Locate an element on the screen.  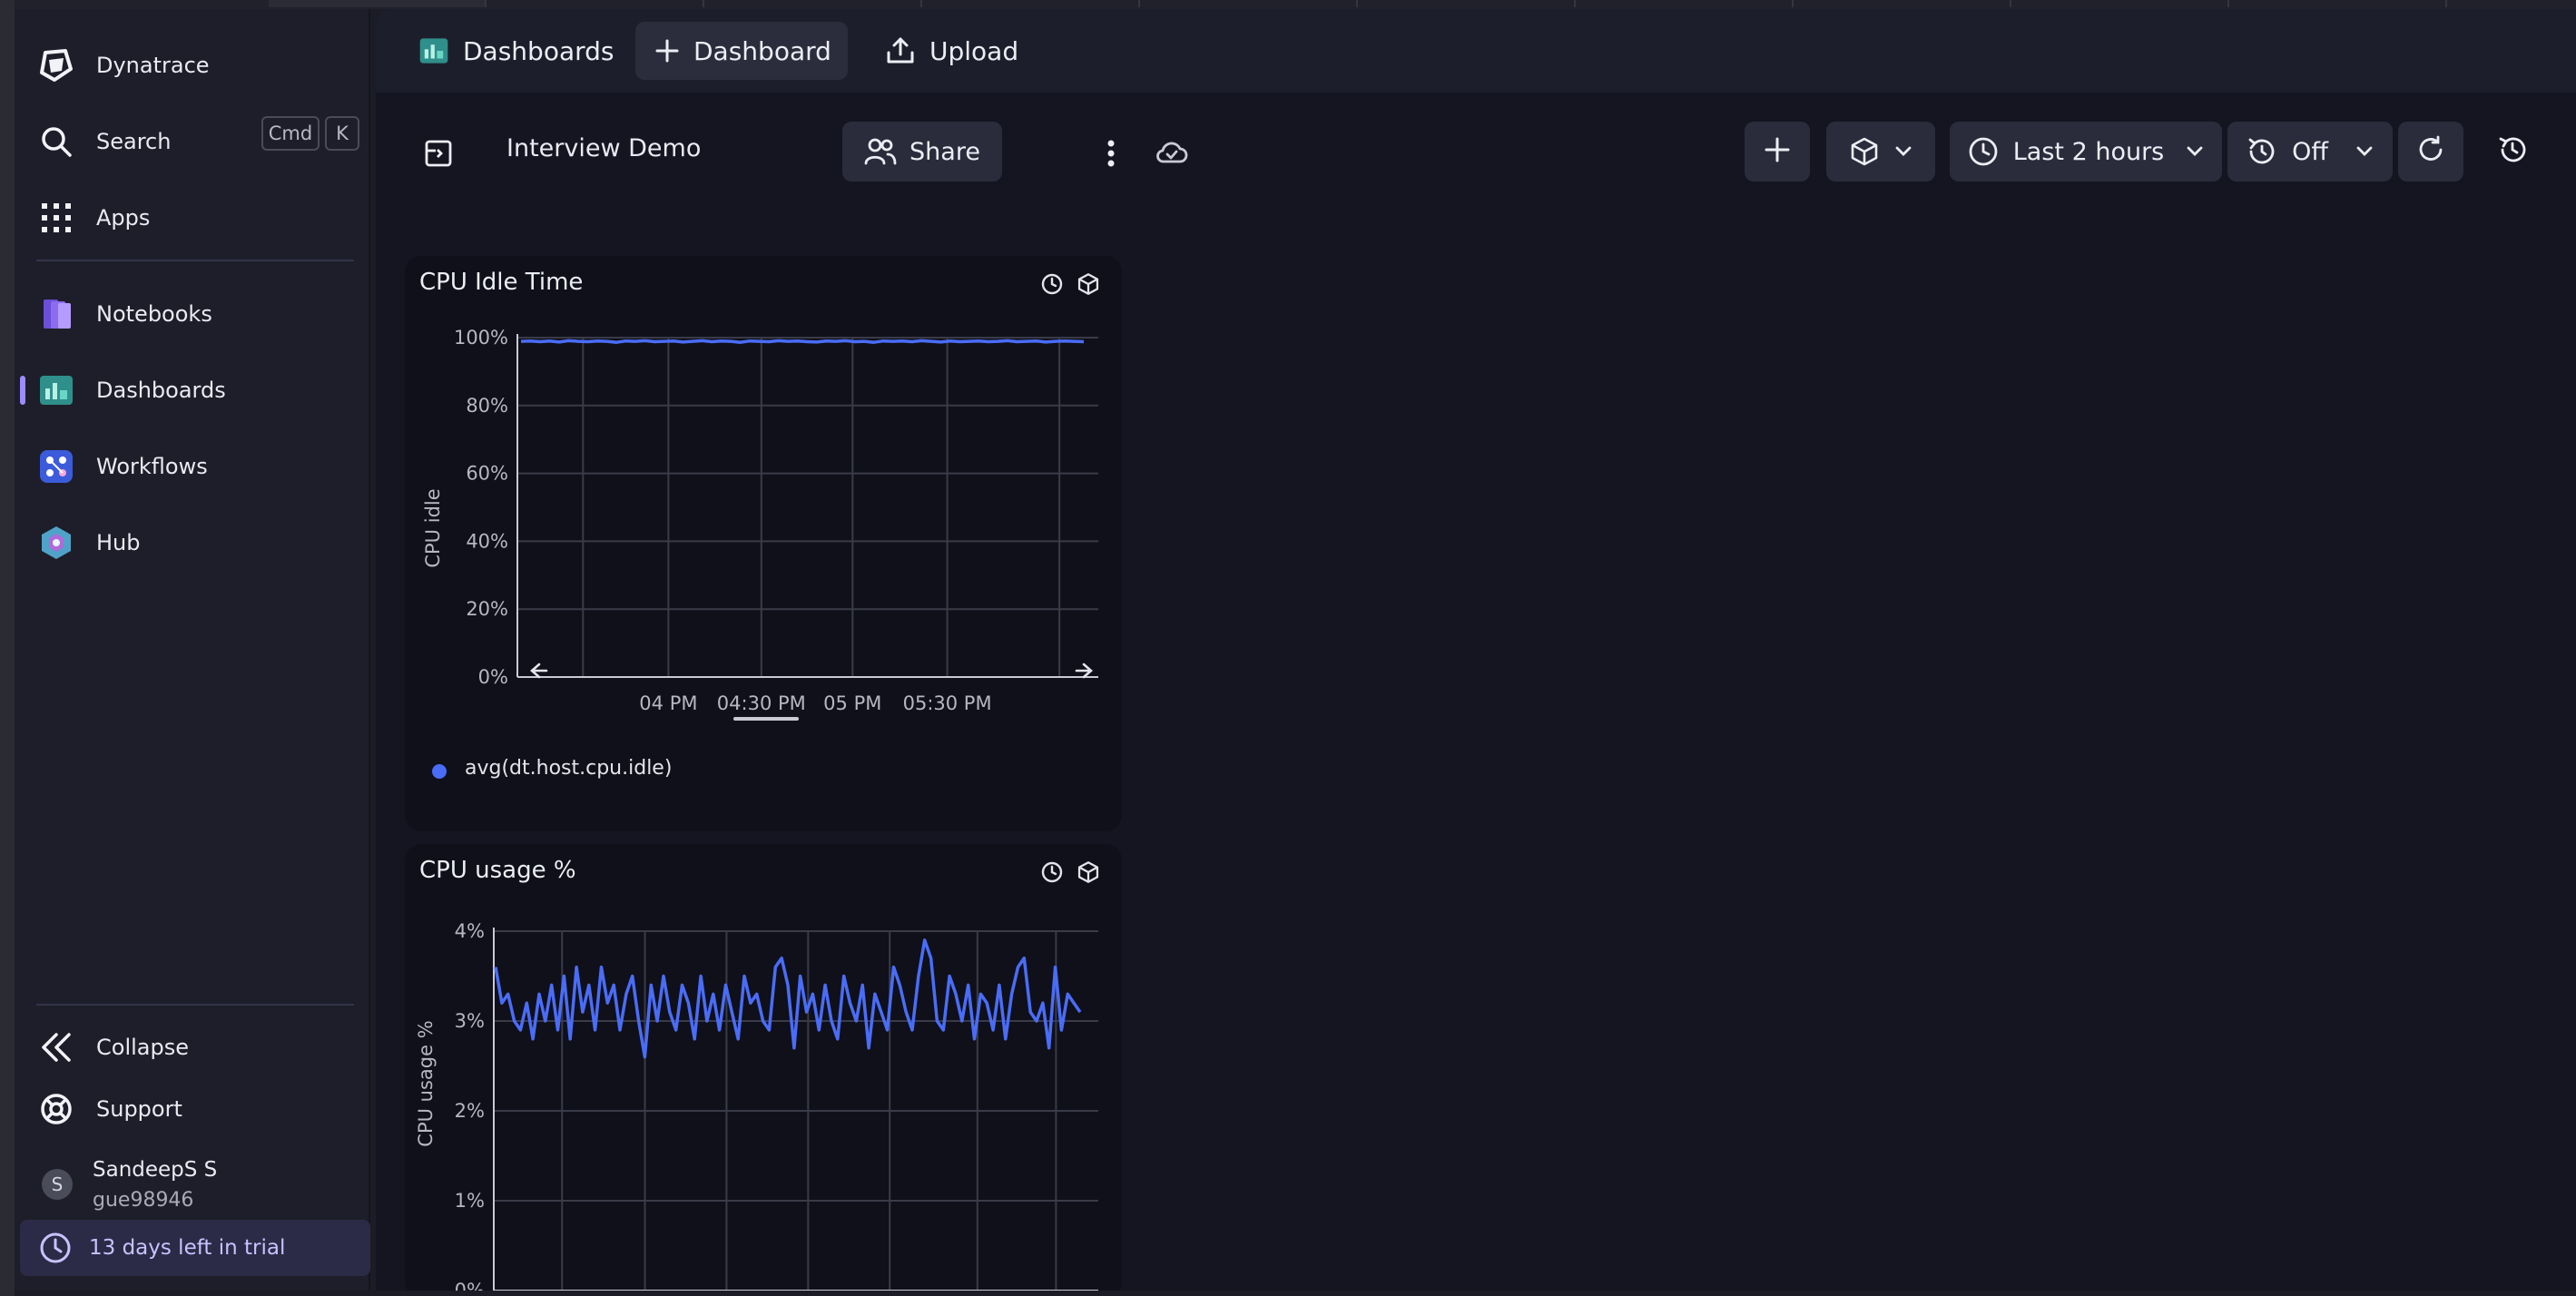
scroll-right-arrow-icon is located at coordinates (1084, 671).